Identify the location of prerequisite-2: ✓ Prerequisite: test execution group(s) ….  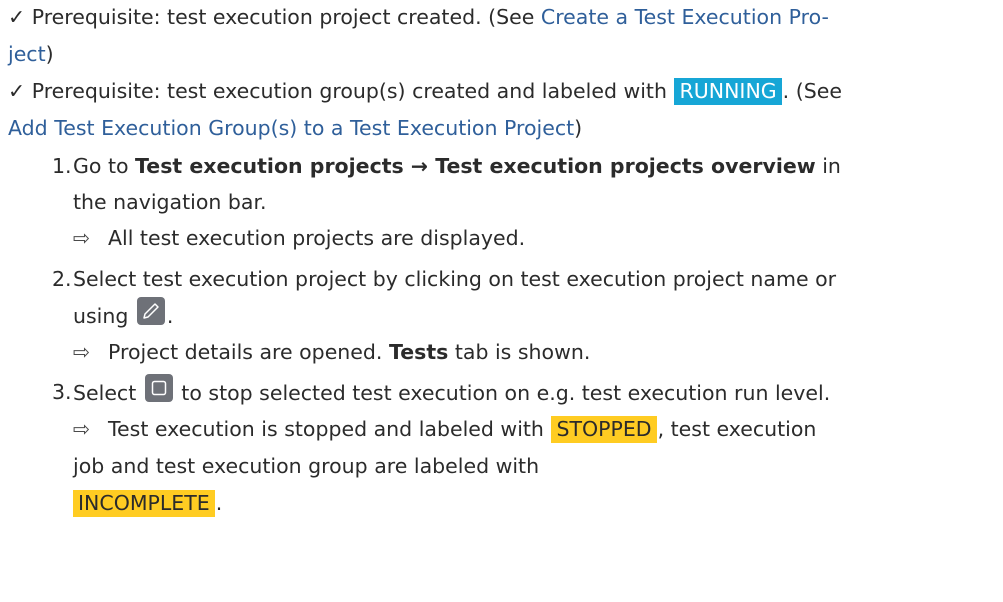
(503, 110).